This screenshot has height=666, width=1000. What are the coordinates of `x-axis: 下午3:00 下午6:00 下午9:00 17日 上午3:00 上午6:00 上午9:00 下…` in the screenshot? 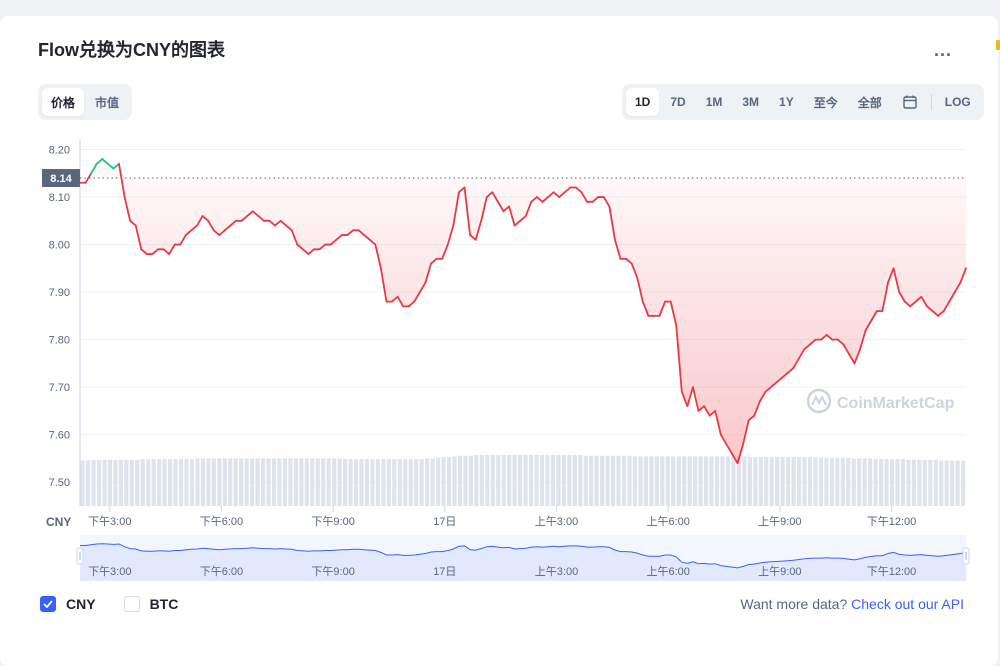 It's located at (502, 517).